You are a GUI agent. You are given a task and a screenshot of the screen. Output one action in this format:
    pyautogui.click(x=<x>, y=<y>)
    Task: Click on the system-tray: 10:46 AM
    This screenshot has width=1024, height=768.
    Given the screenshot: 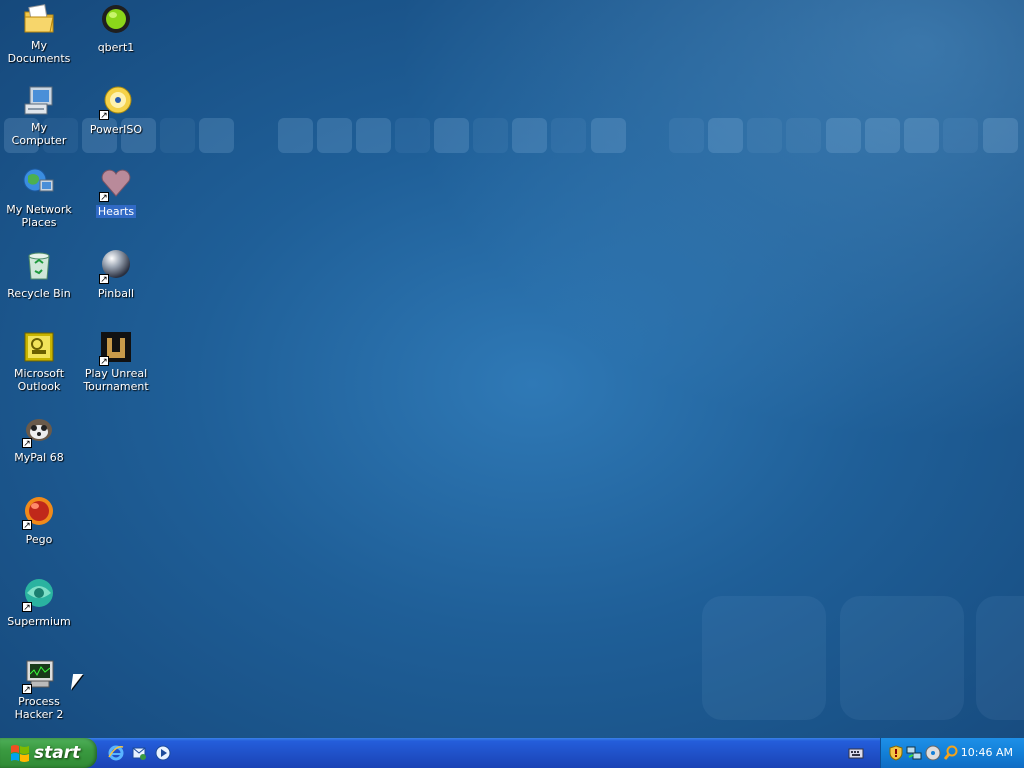 What is the action you would take?
    pyautogui.click(x=952, y=753)
    